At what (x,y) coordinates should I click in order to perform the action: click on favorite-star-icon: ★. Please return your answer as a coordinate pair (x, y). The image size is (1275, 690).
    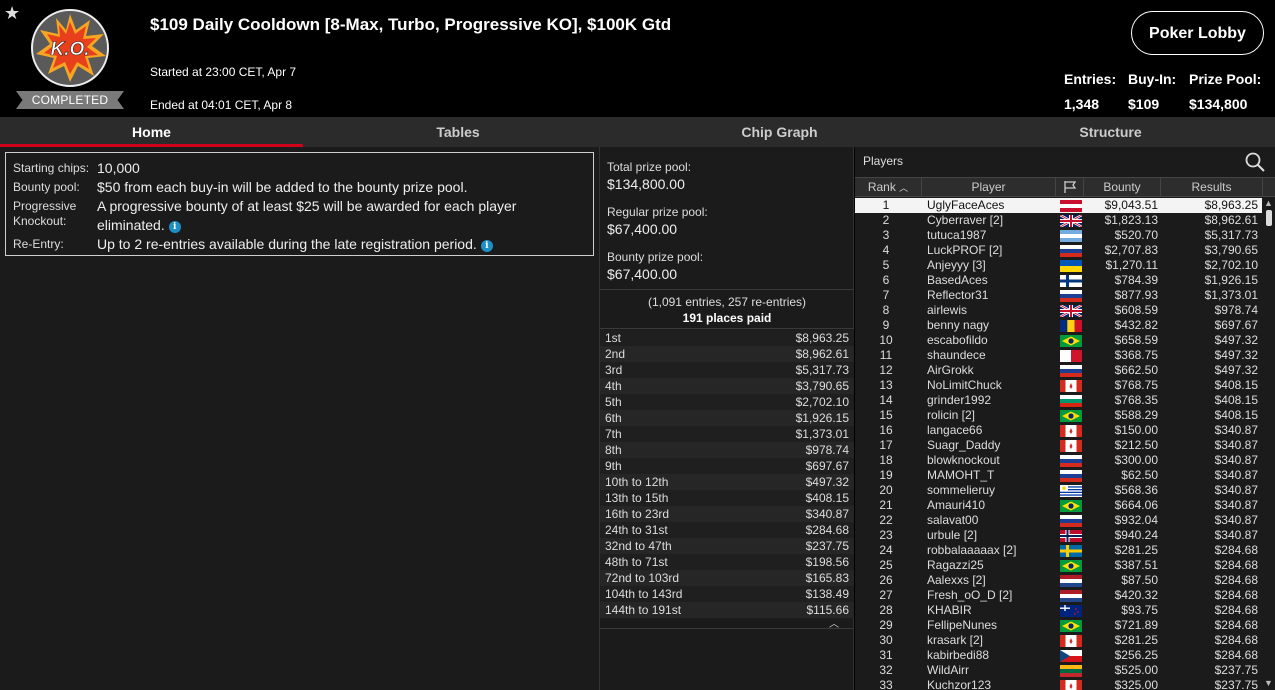
    Looking at the image, I should click on (12, 13).